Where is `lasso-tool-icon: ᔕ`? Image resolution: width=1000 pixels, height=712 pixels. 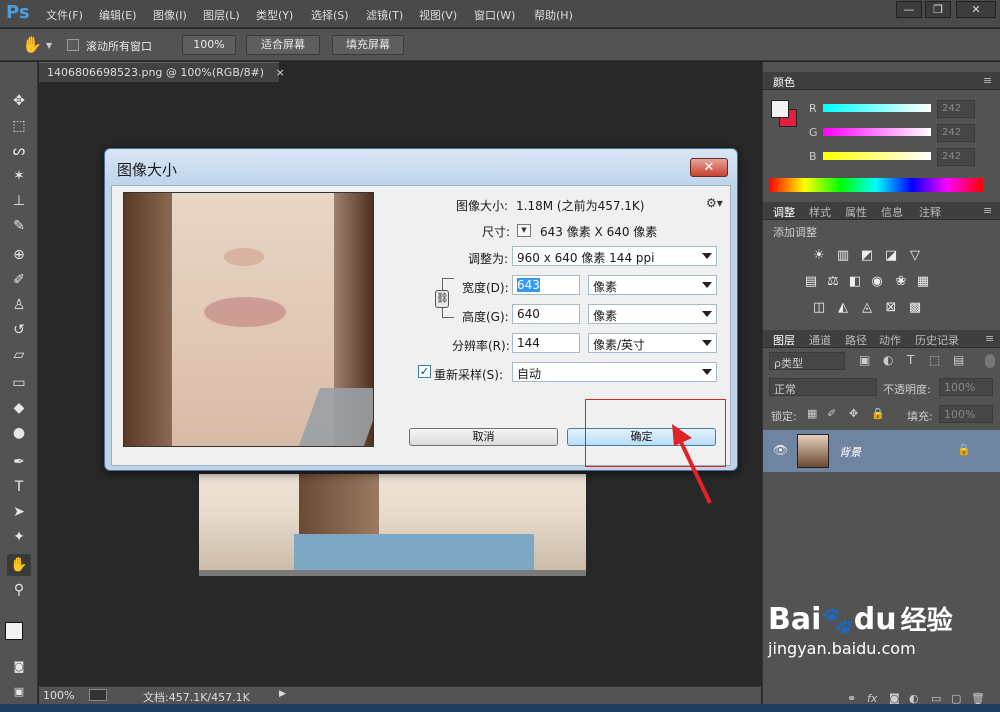 lasso-tool-icon: ᔕ is located at coordinates (19, 151).